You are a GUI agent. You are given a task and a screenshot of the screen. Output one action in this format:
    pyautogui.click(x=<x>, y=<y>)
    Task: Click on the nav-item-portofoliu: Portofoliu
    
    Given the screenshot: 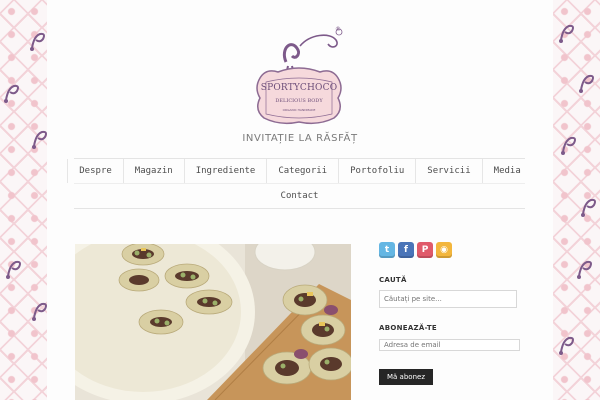 What is the action you would take?
    pyautogui.click(x=378, y=171)
    